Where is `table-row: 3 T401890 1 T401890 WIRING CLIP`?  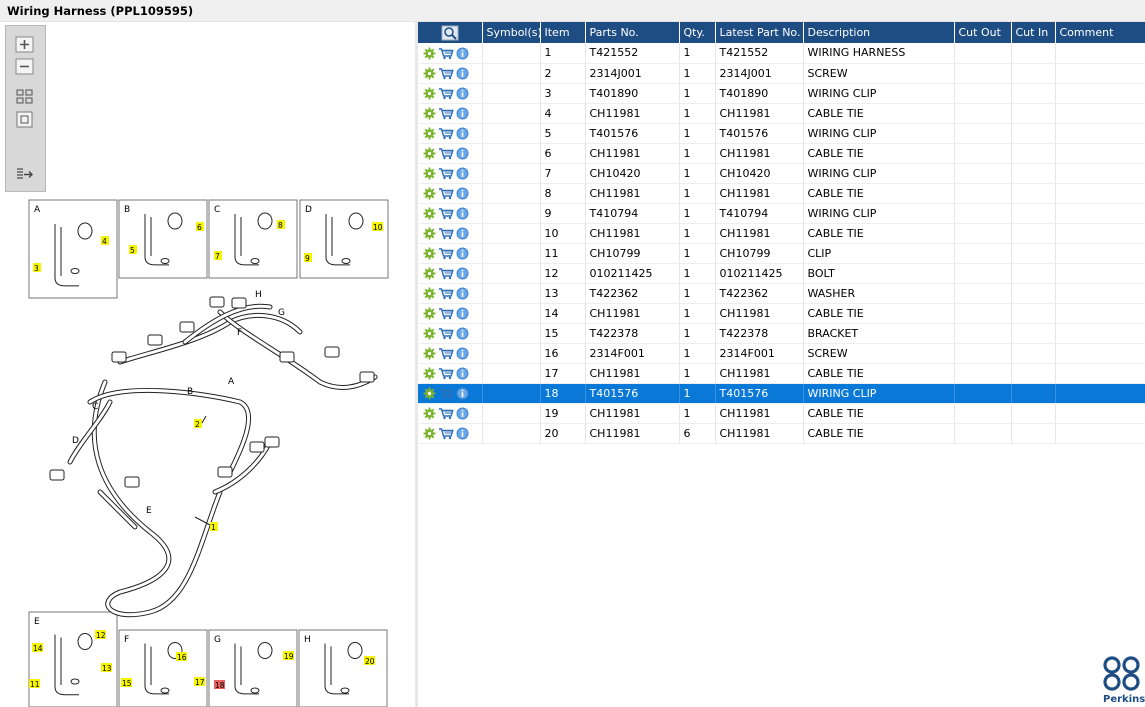 table-row: 3 T401890 1 T401890 WIRING CLIP is located at coordinates (781, 93).